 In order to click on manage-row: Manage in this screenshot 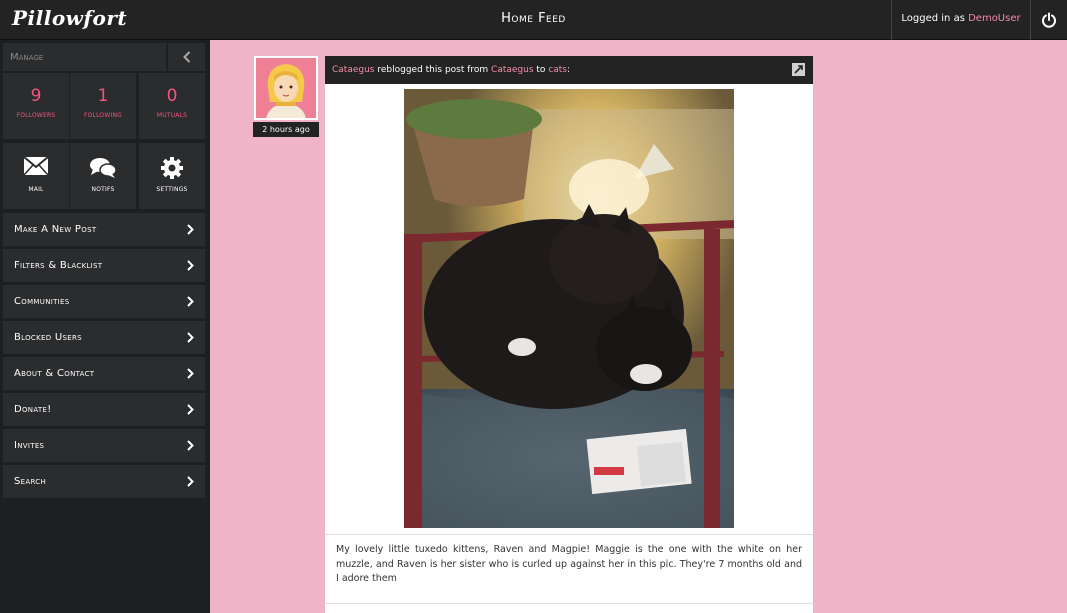, I will do `click(104, 57)`.